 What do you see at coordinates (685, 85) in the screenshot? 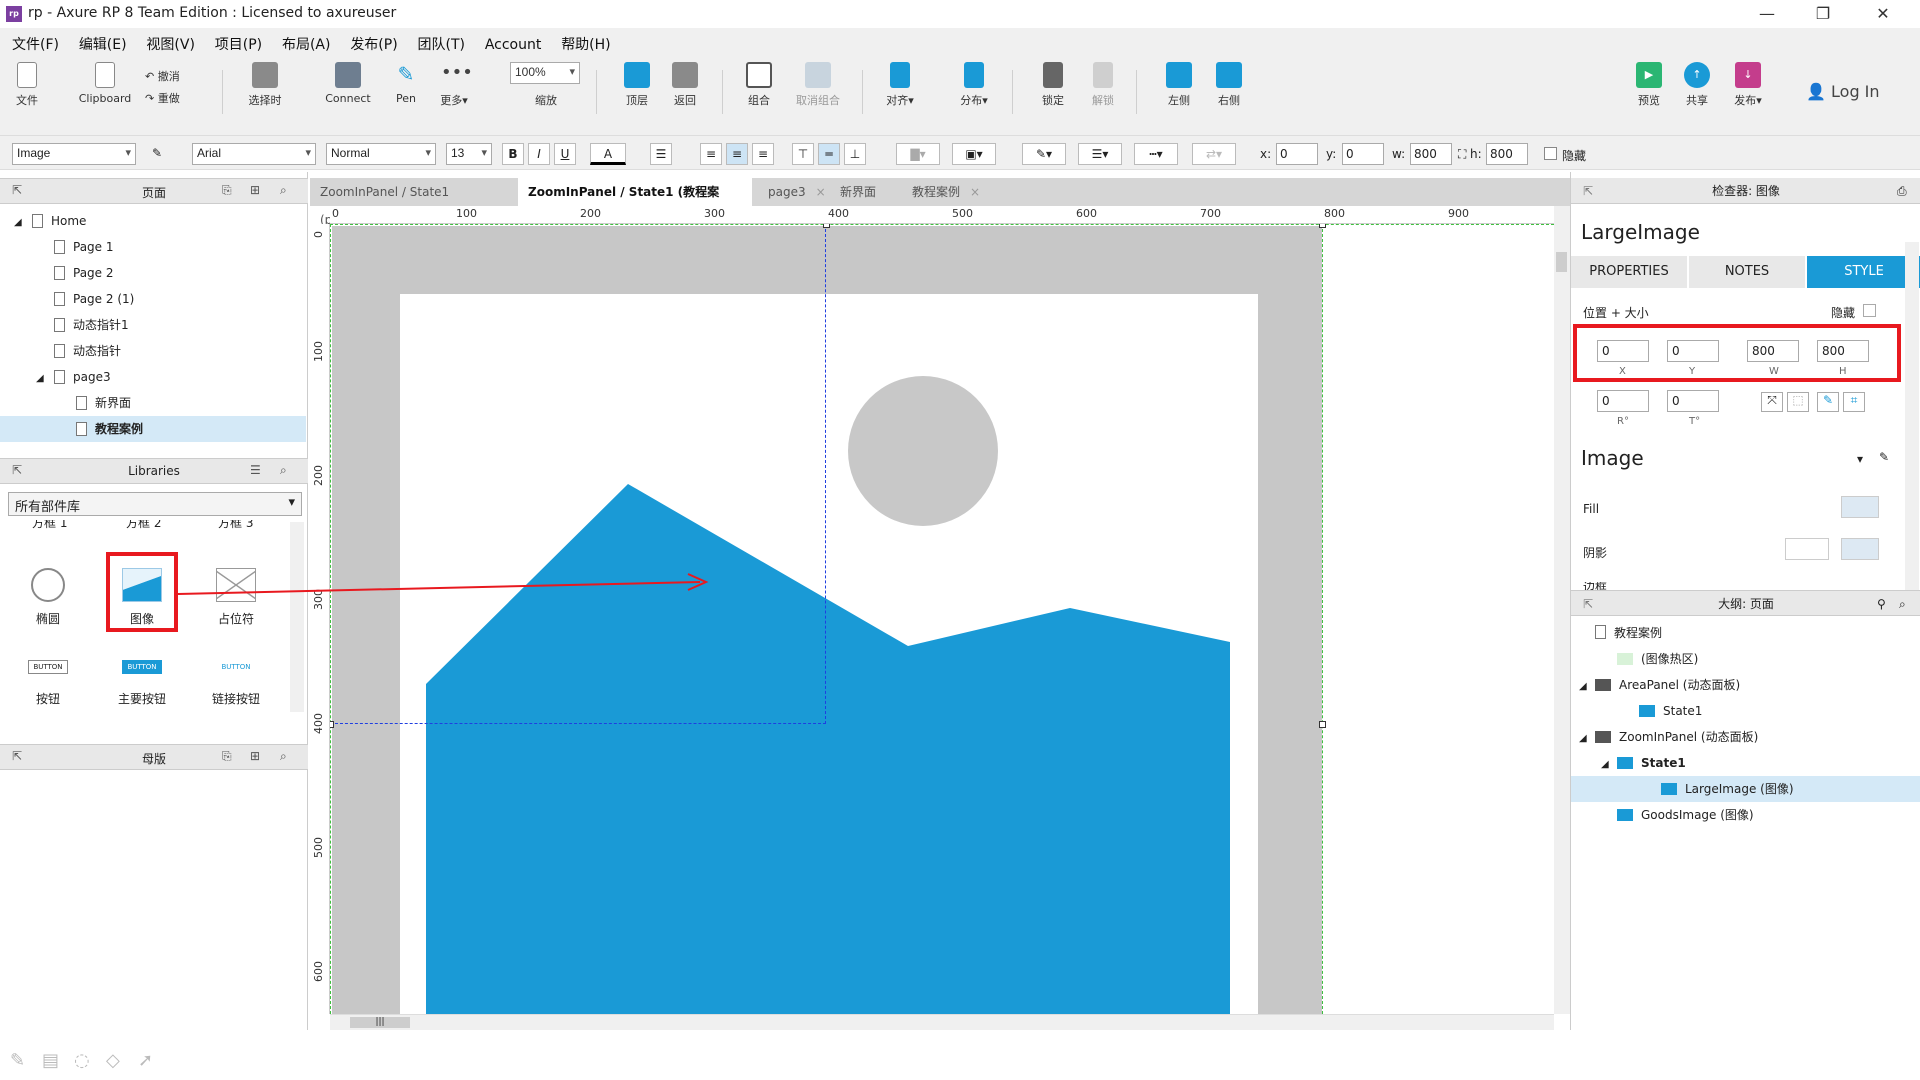
I see `send-back-button: 返回` at bounding box center [685, 85].